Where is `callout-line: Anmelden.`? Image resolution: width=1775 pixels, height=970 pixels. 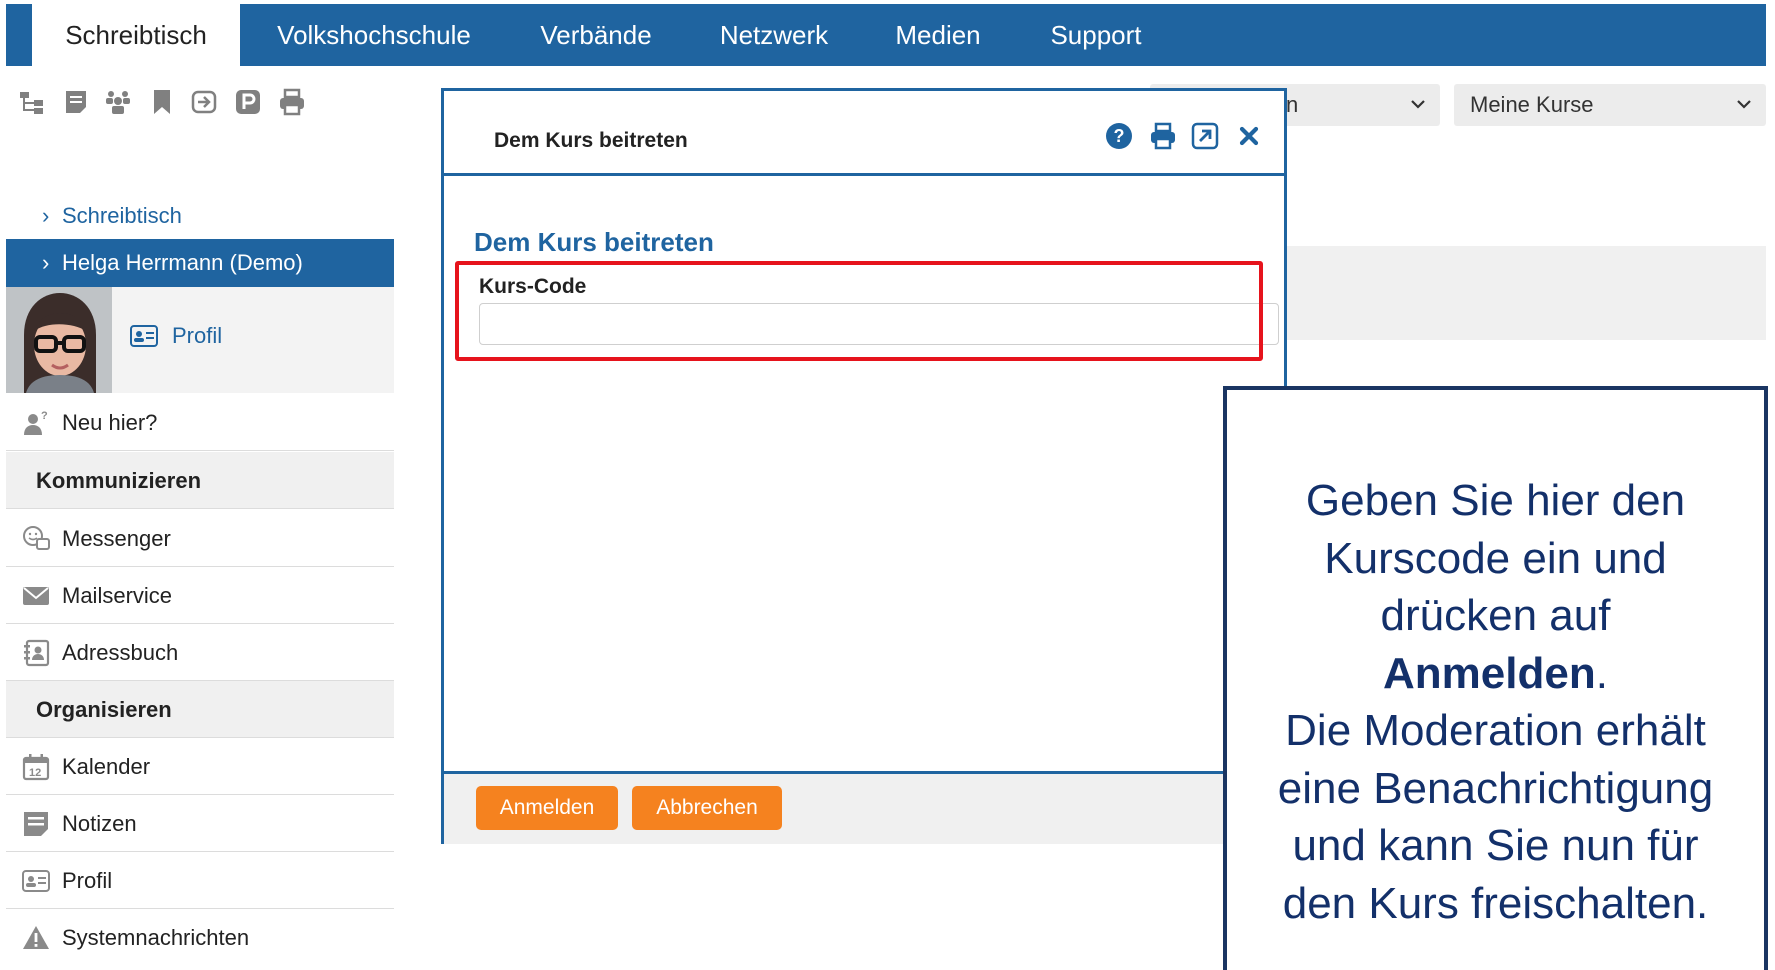 callout-line: Anmelden. is located at coordinates (1495, 674).